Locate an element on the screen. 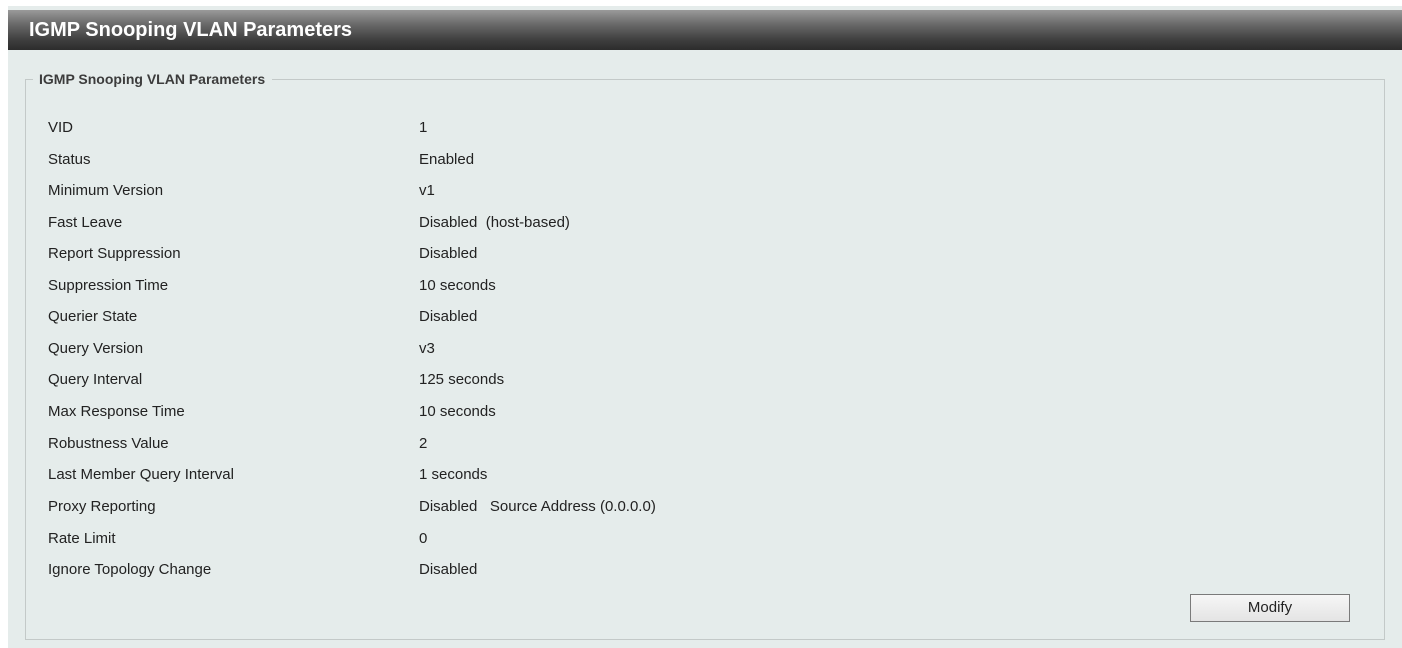  param-label: Fast Leave is located at coordinates (85, 222).